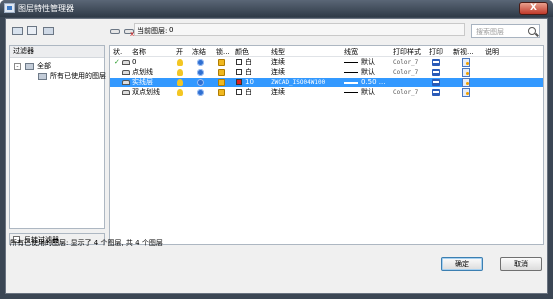 This screenshot has width=553, height=299. What do you see at coordinates (351, 52) in the screenshot?
I see `col-lineweight: 线宽` at bounding box center [351, 52].